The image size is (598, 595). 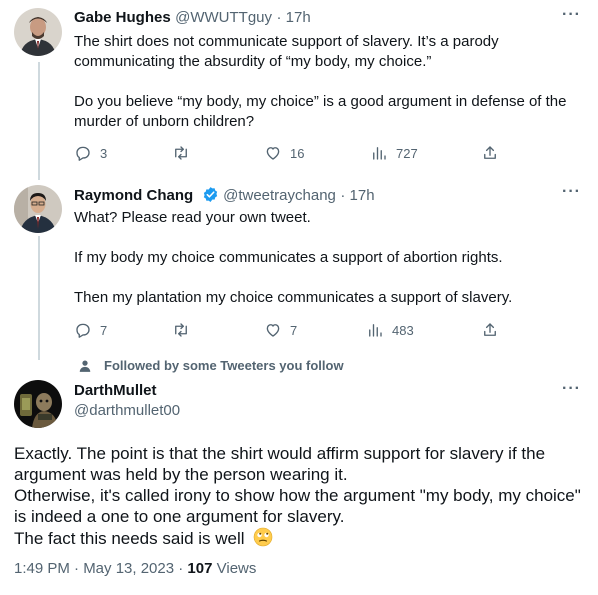 What do you see at coordinates (98, 568) in the screenshot?
I see `timestamp-text: 1:49 PM · May 13, 2023 ·` at bounding box center [98, 568].